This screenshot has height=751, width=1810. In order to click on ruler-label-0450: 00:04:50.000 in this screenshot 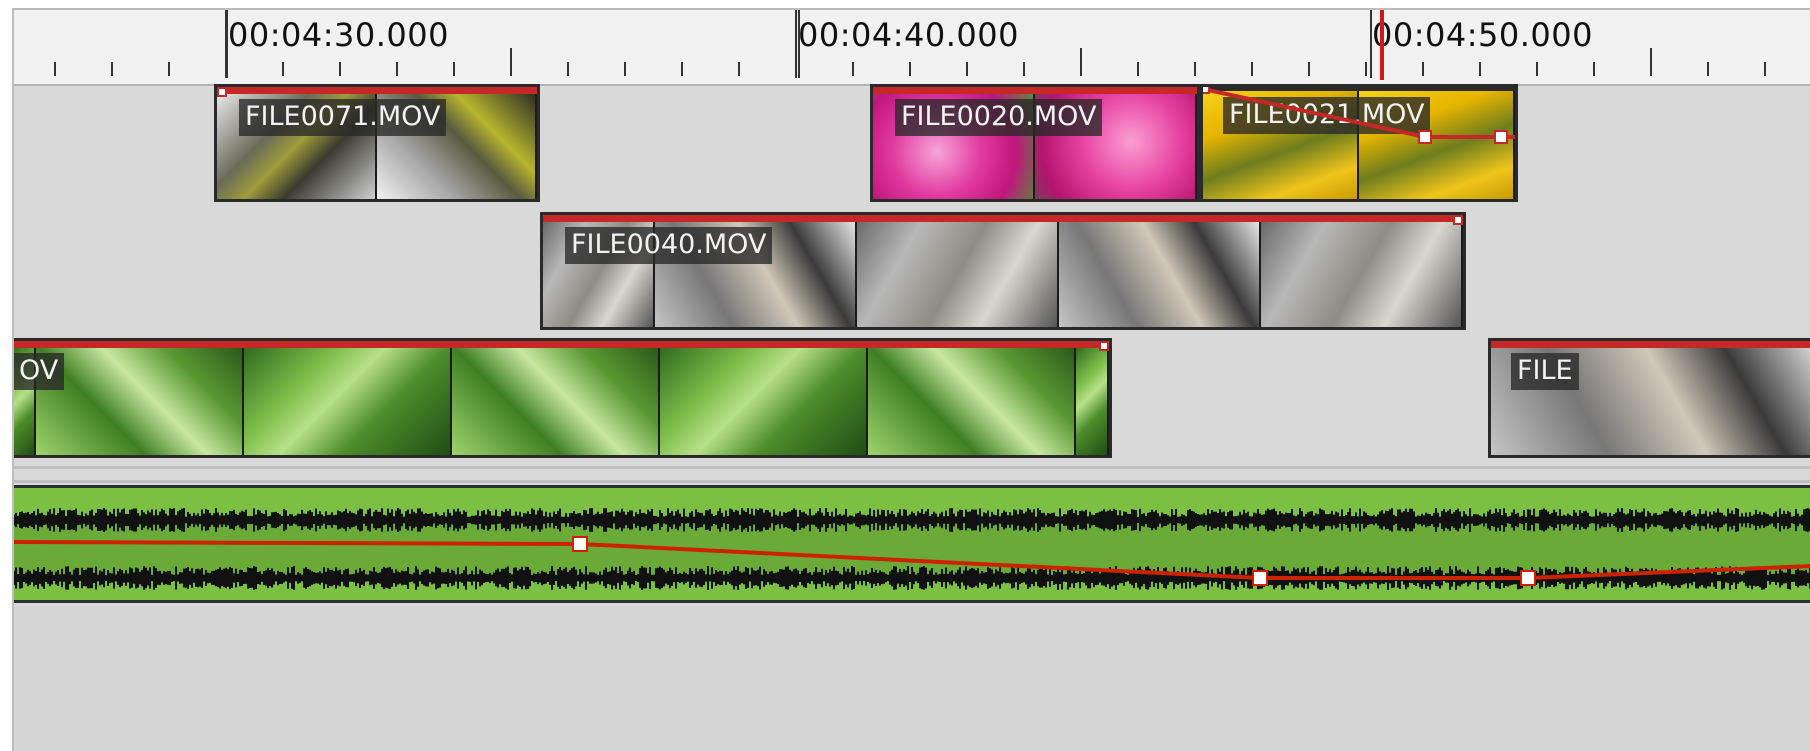, I will do `click(1482, 35)`.